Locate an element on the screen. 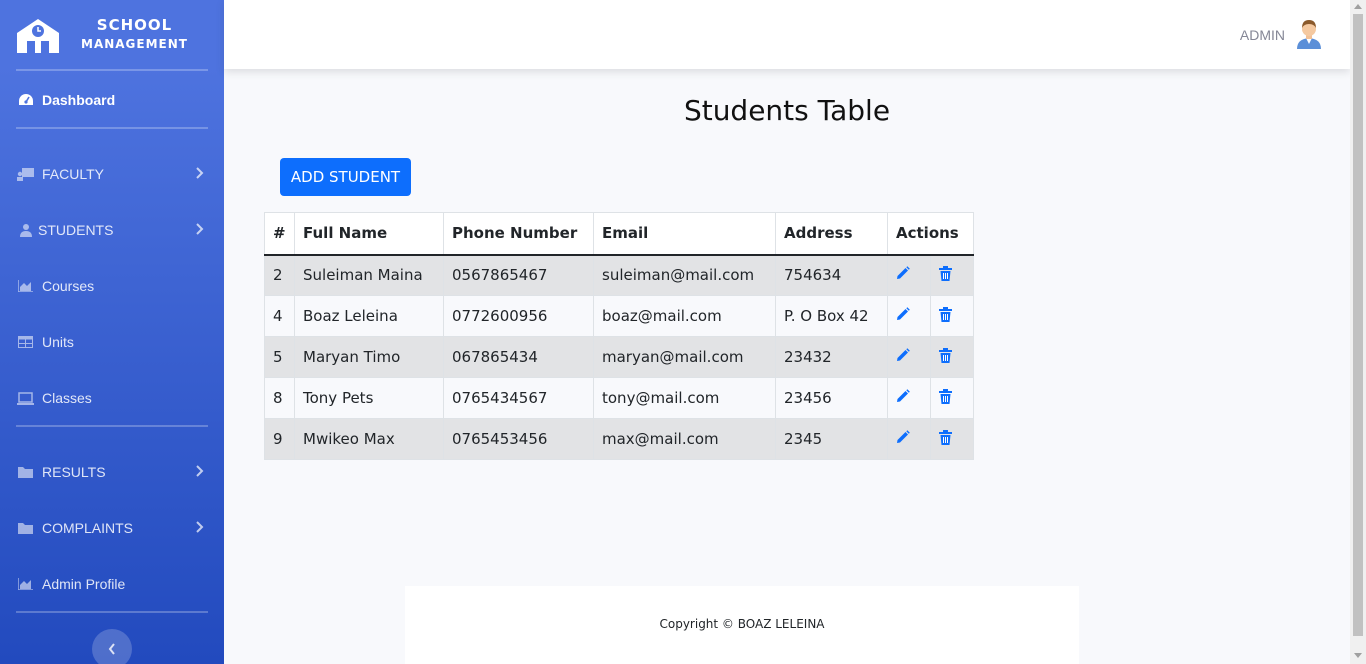 This screenshot has height=664, width=1366. page-title: Students Table is located at coordinates (787, 110).